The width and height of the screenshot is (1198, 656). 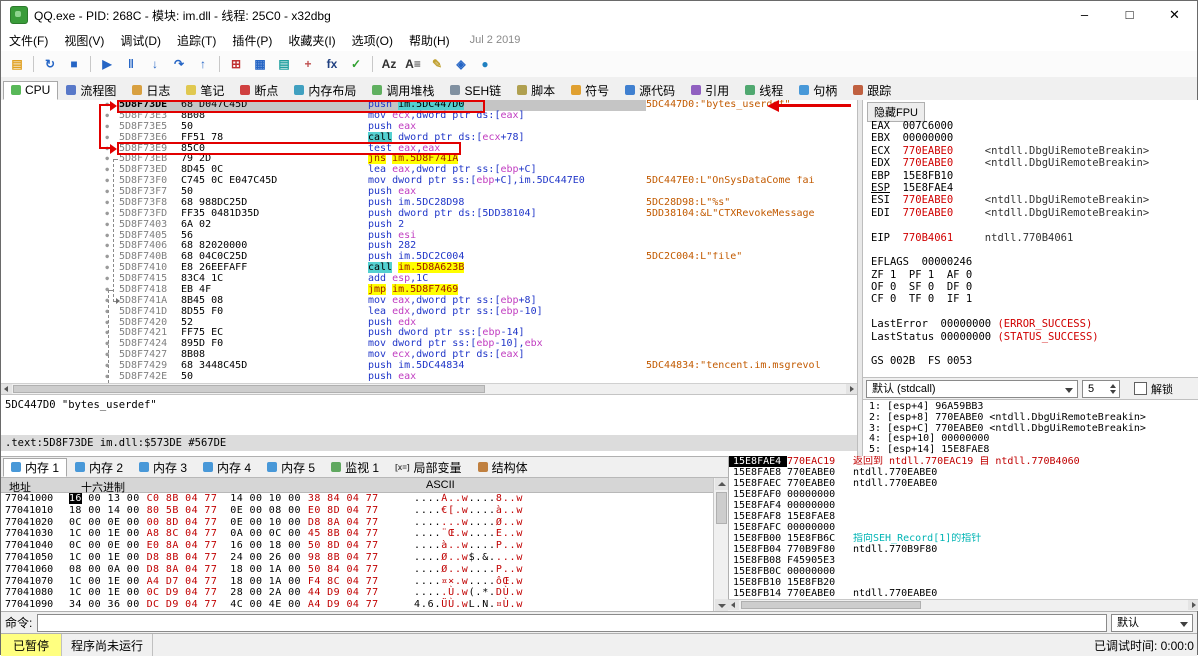 I want to click on check-icon: ✓, so click(x=356, y=64).